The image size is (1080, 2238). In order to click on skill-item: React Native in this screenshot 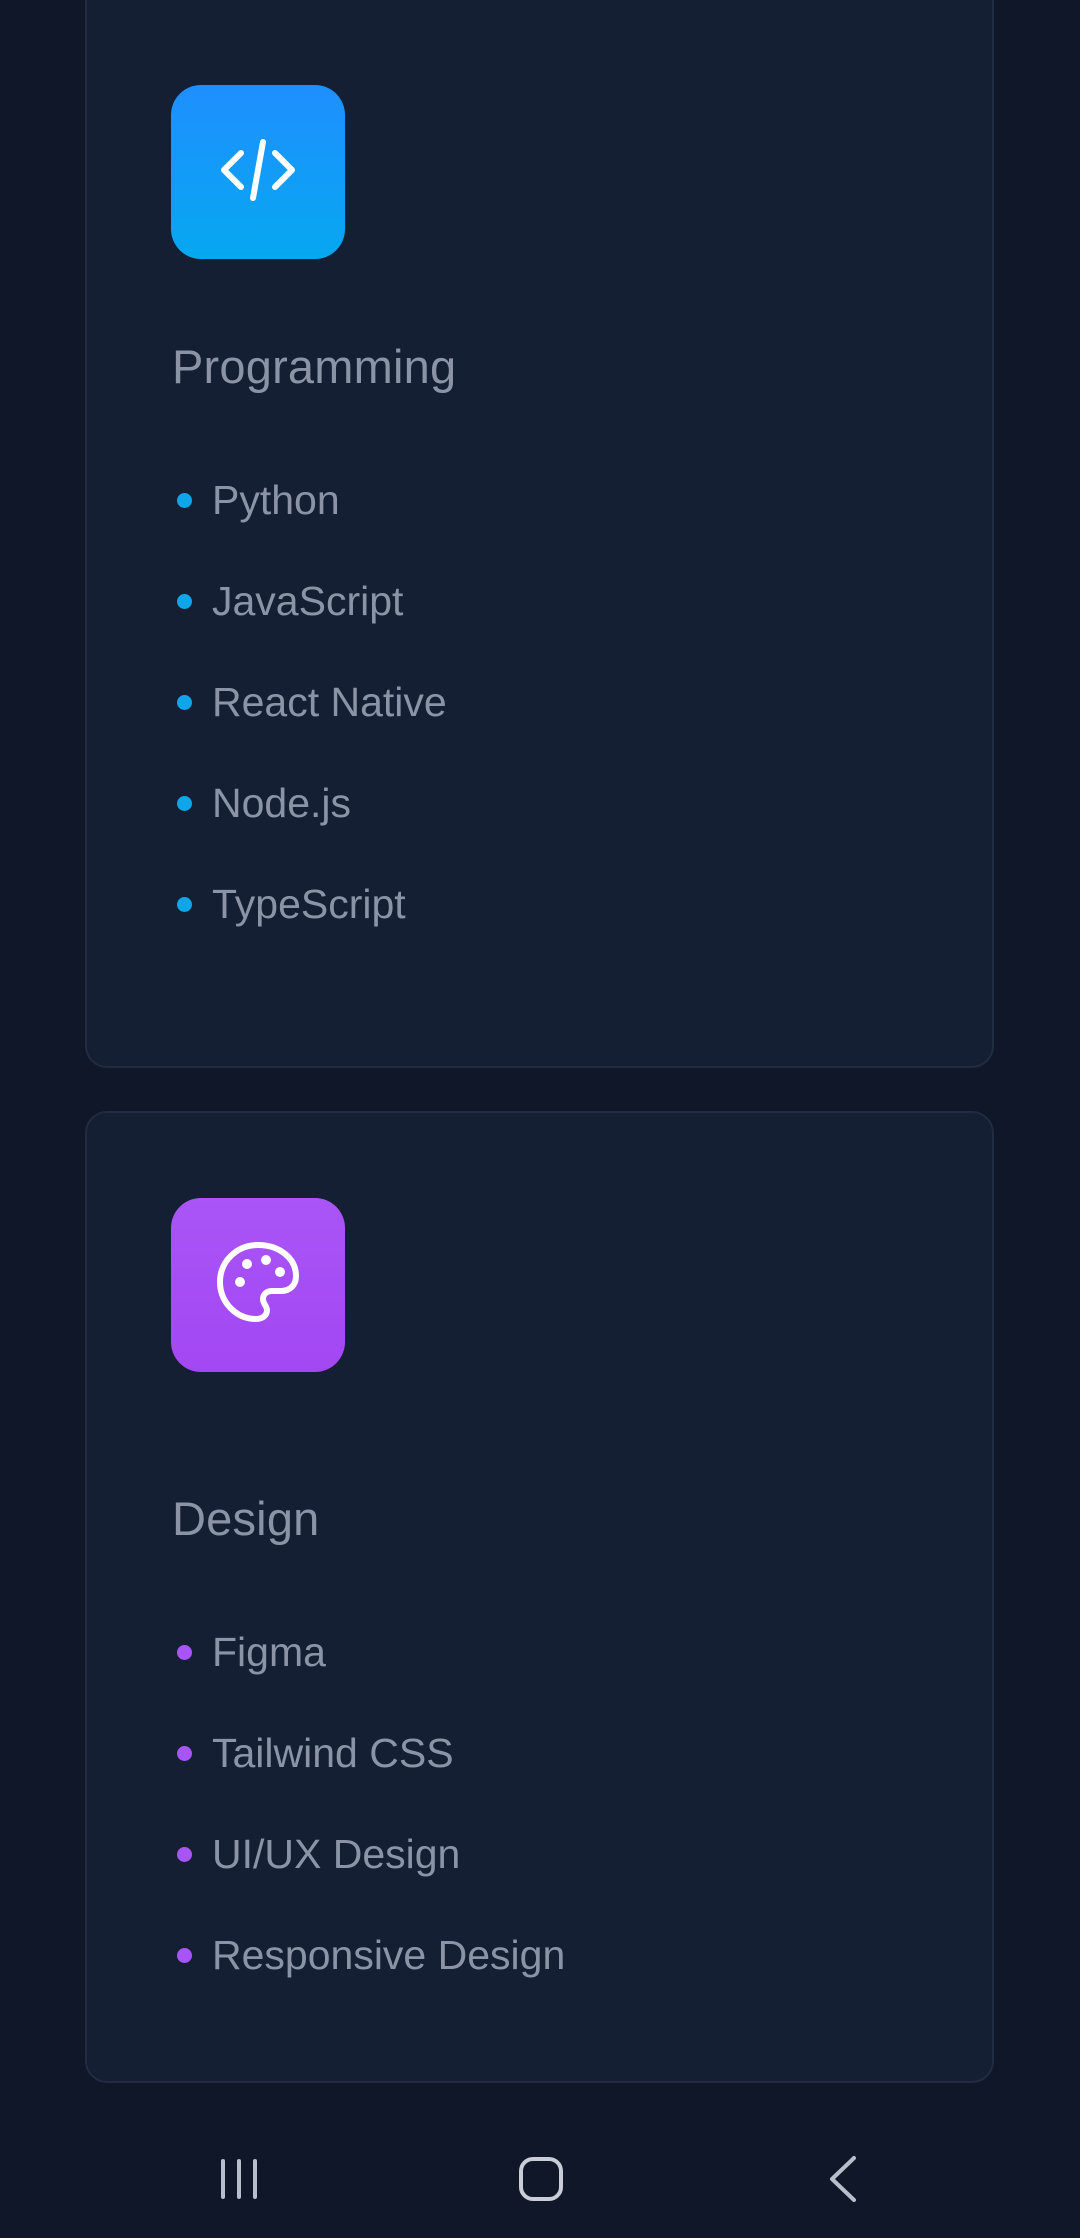, I will do `click(312, 702)`.